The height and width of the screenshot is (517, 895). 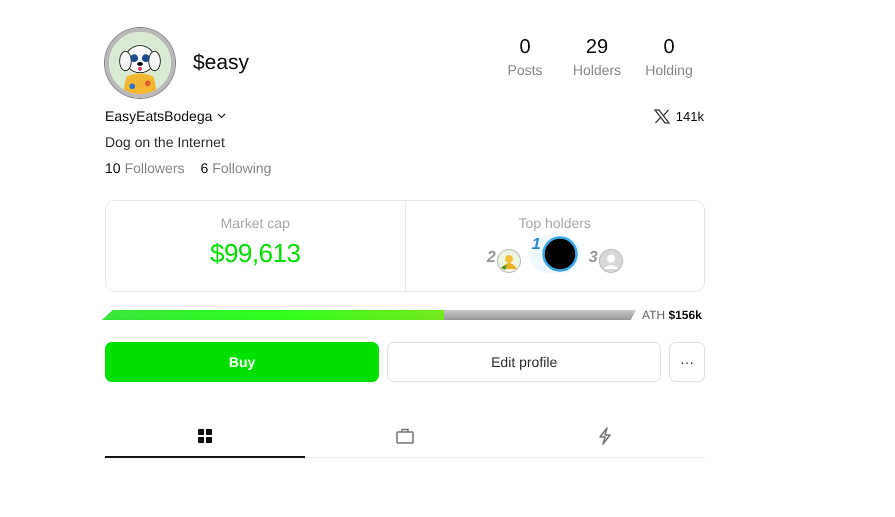 What do you see at coordinates (597, 47) in the screenshot?
I see `stat-value: 29` at bounding box center [597, 47].